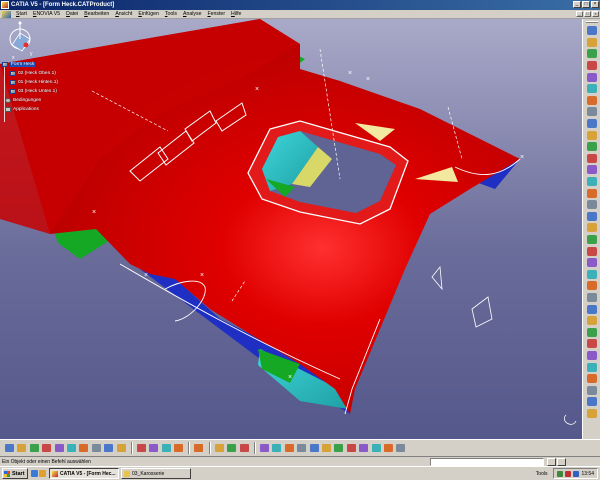 The width and height of the screenshot is (600, 480). Describe the element at coordinates (542, 474) in the screenshot. I see `tray-tools-label: Tools` at that location.